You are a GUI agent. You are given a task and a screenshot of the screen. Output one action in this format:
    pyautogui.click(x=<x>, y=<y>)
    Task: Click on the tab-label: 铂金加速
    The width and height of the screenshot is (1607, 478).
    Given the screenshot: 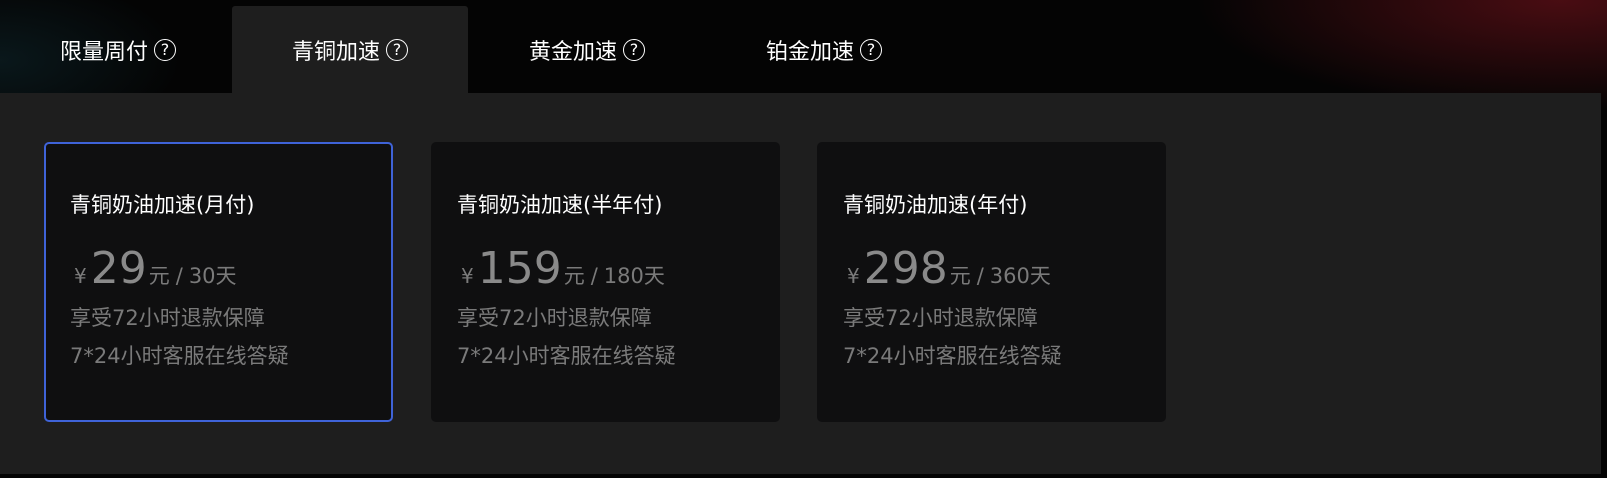 What is the action you would take?
    pyautogui.click(x=809, y=52)
    